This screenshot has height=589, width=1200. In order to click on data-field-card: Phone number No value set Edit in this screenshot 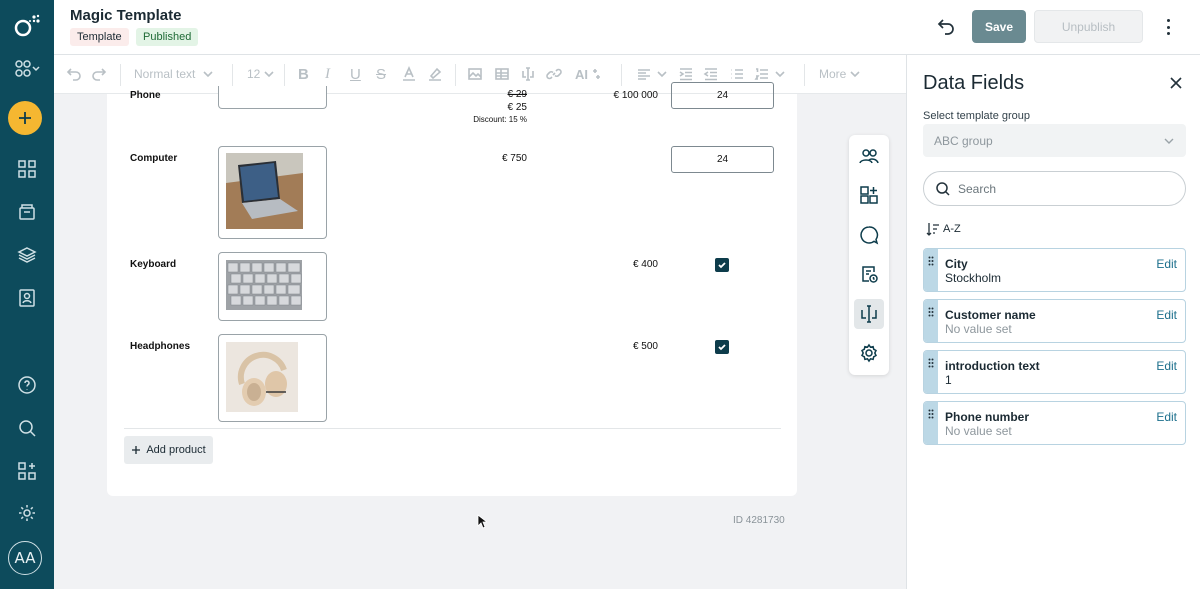, I will do `click(1054, 423)`.